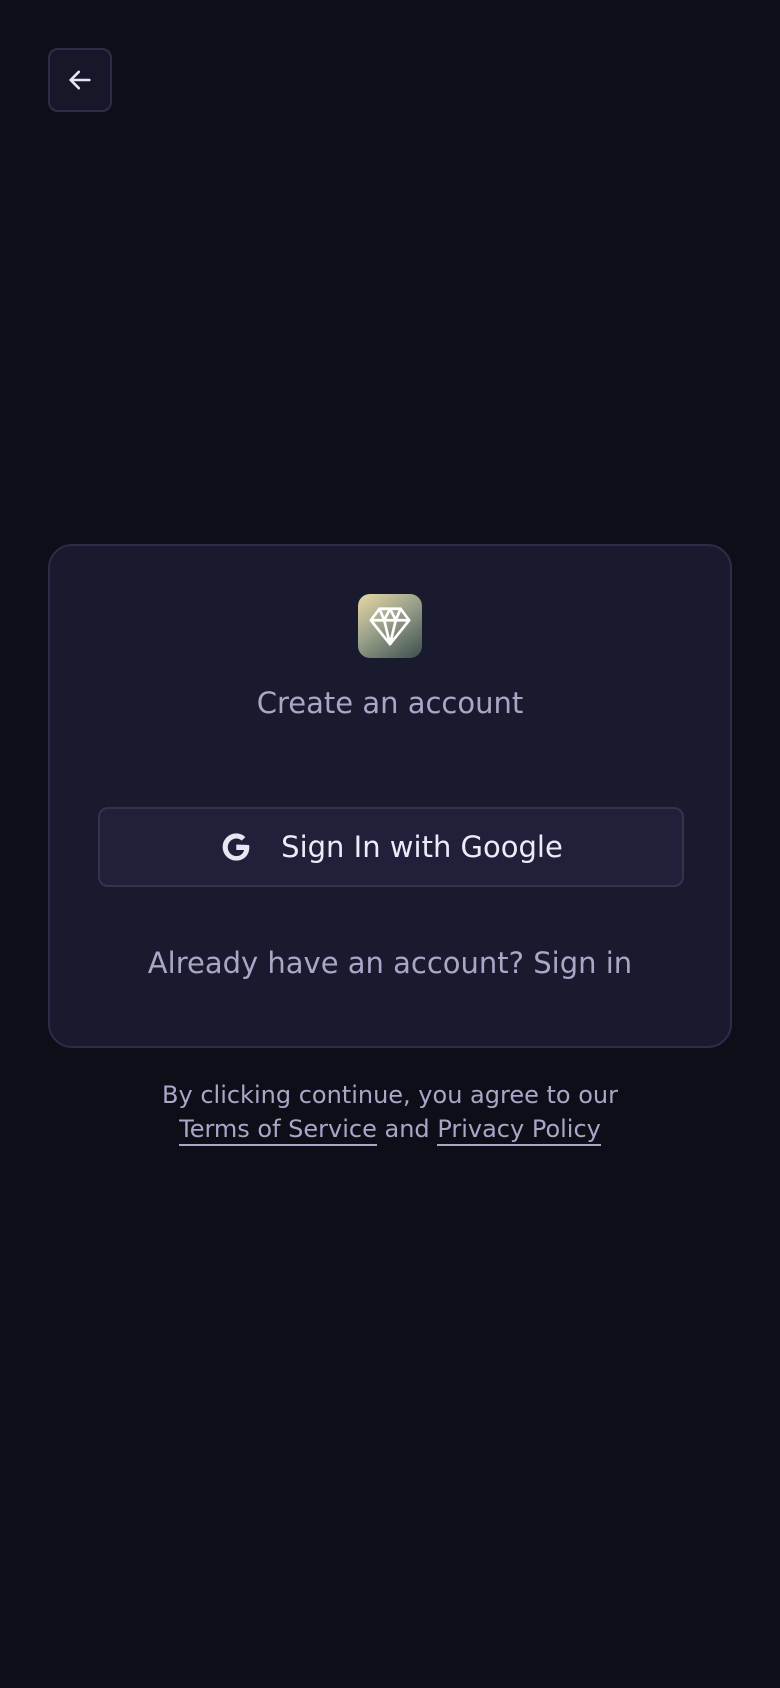 Image resolution: width=780 pixels, height=1688 pixels. I want to click on arrow-left-icon, so click(80, 80).